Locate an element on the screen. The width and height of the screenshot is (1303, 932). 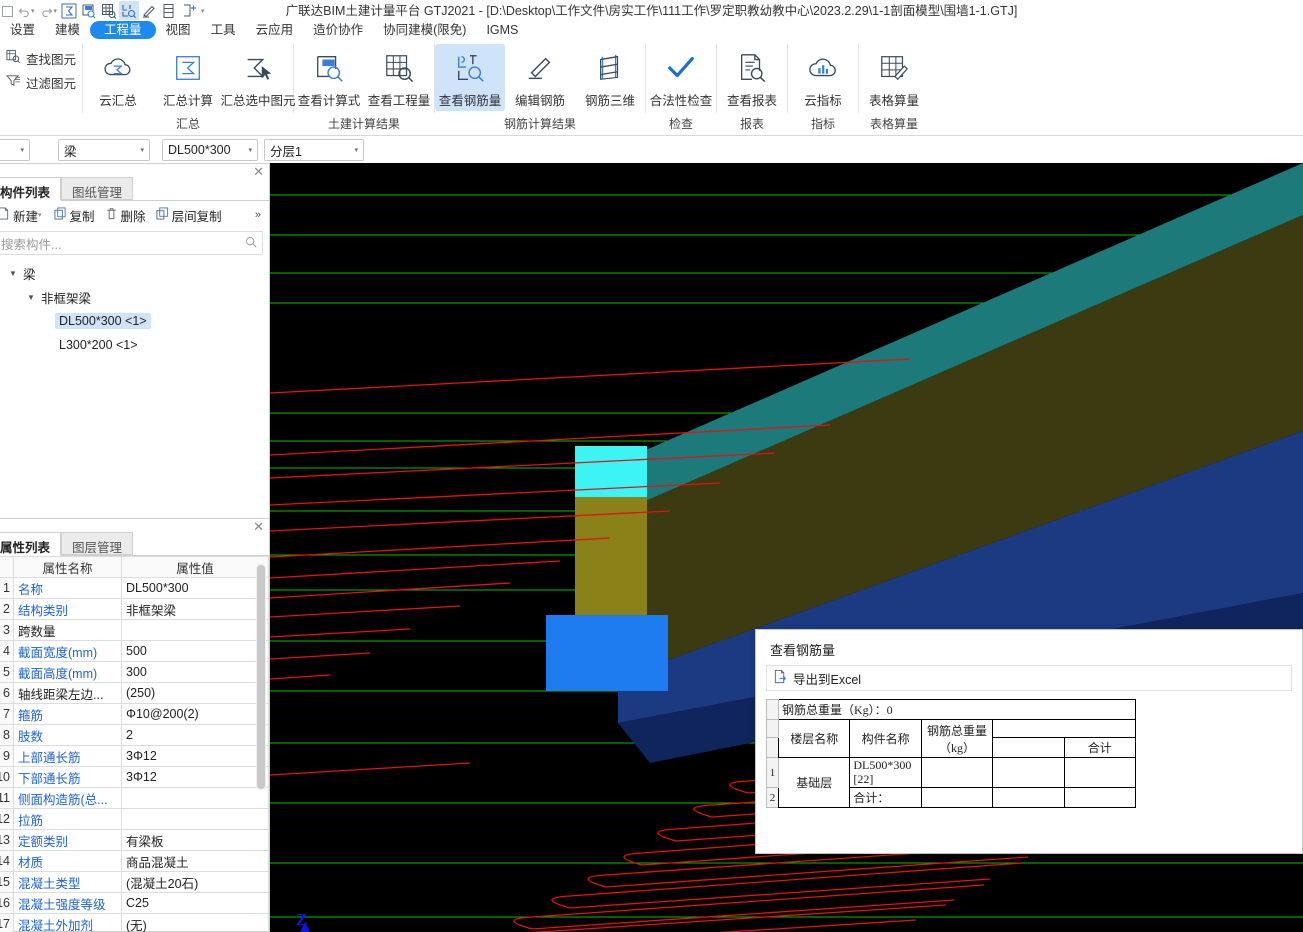
menu-tab-2: 工程量 is located at coordinates (123, 30).